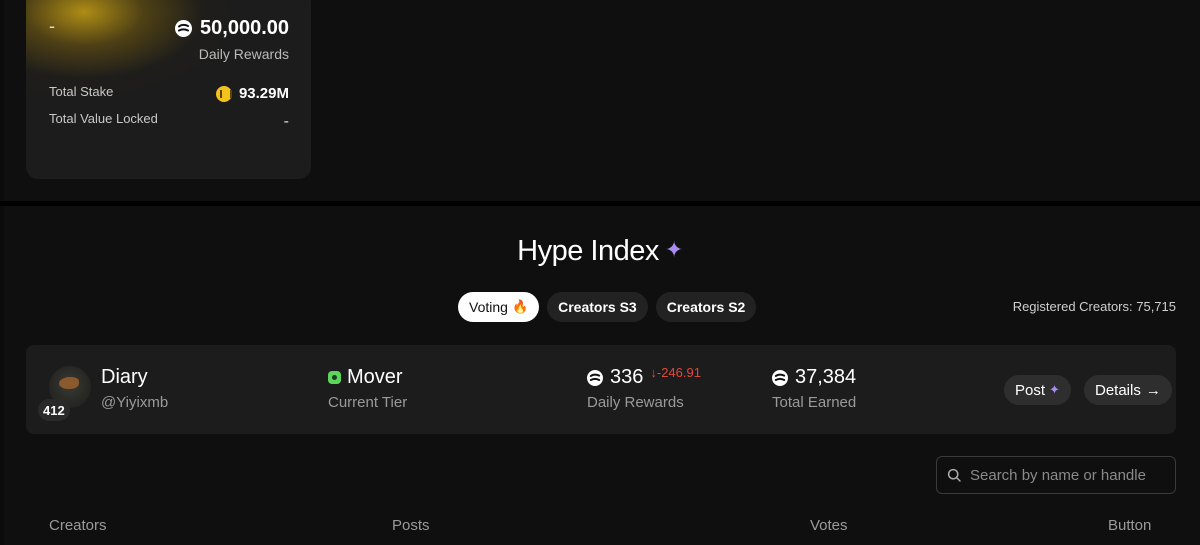  I want to click on tvl-value: -, so click(286, 121).